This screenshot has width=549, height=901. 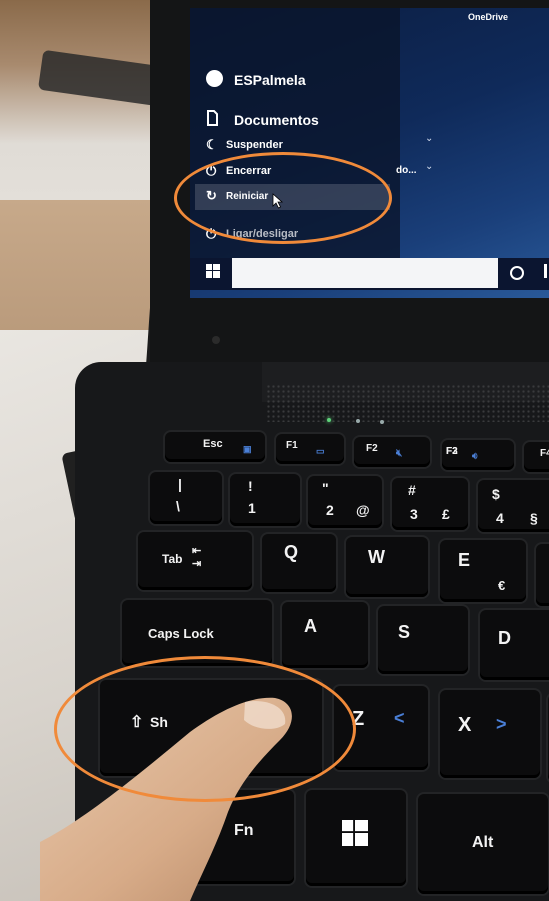 What do you see at coordinates (399, 453) in the screenshot?
I see `mute-icon: 🔇︎` at bounding box center [399, 453].